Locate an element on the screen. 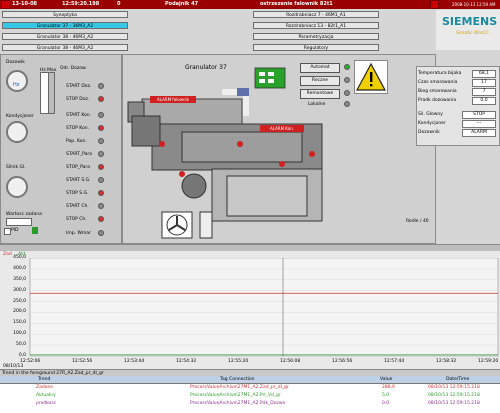 This screenshot has width=500, height=413. y-tick-label: 400,0 is located at coordinates (19, 268).